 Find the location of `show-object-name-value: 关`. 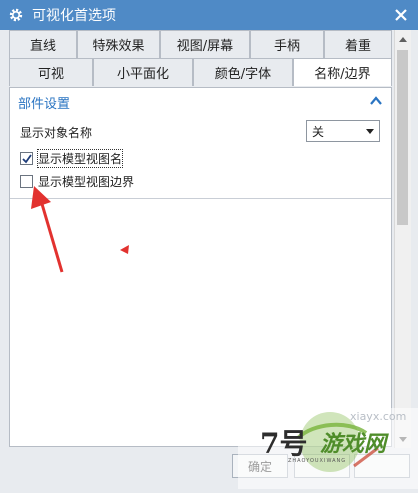

show-object-name-value: 关 is located at coordinates (318, 131).